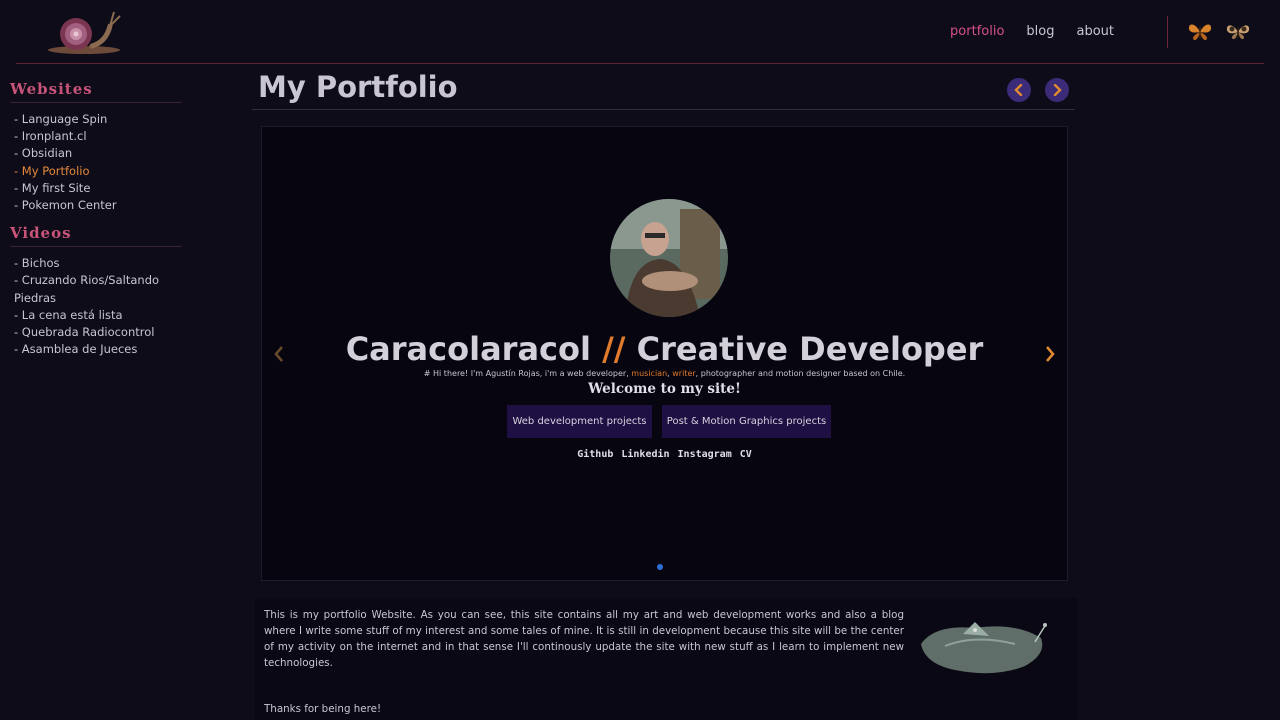 The height and width of the screenshot is (720, 1280). Describe the element at coordinates (279, 354) in the screenshot. I see `carousel-prev-arrow` at that location.